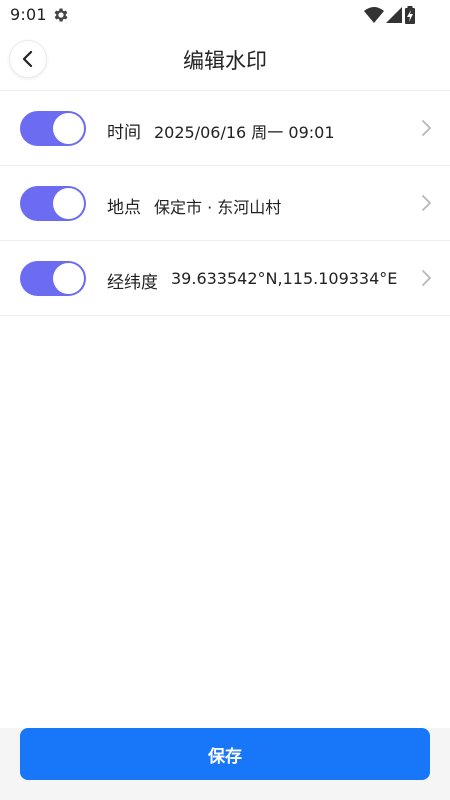  What do you see at coordinates (218, 207) in the screenshot?
I see `location-value: 保定市 · 东河山村` at bounding box center [218, 207].